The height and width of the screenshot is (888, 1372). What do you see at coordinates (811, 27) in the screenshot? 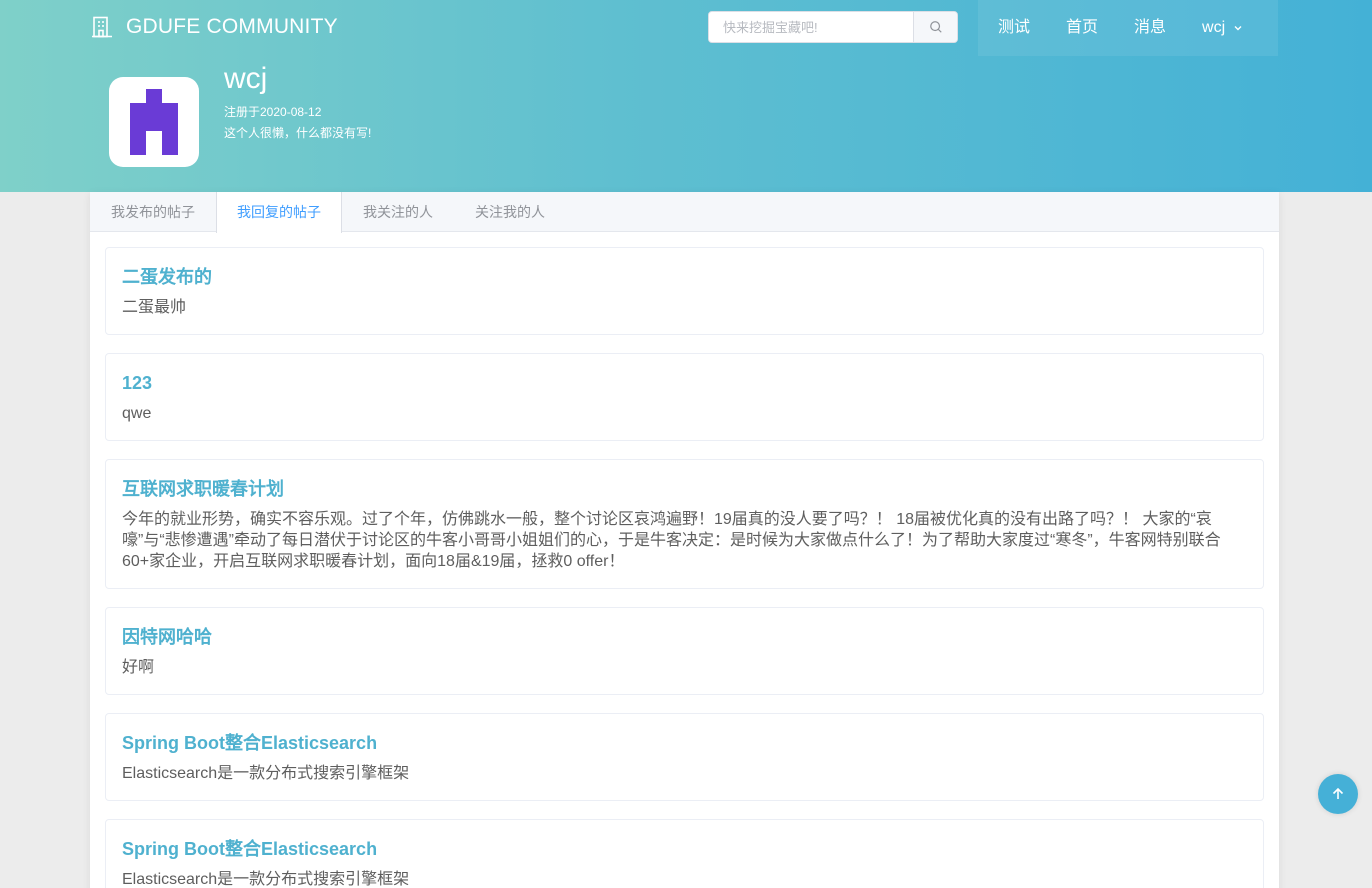
I see `search-input` at bounding box center [811, 27].